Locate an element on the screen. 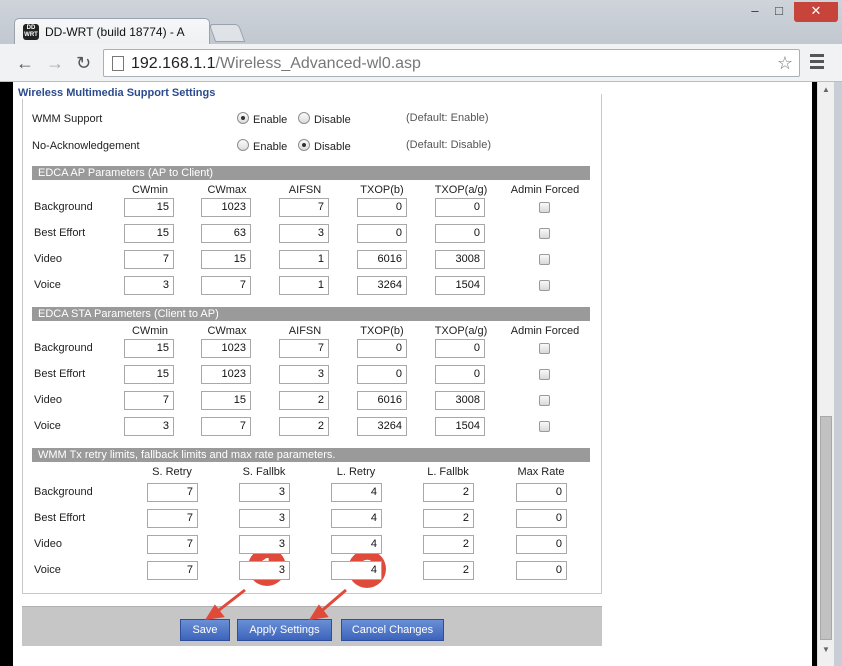 This screenshot has width=842, height=666. close-icon: ✕ is located at coordinates (816, 12).